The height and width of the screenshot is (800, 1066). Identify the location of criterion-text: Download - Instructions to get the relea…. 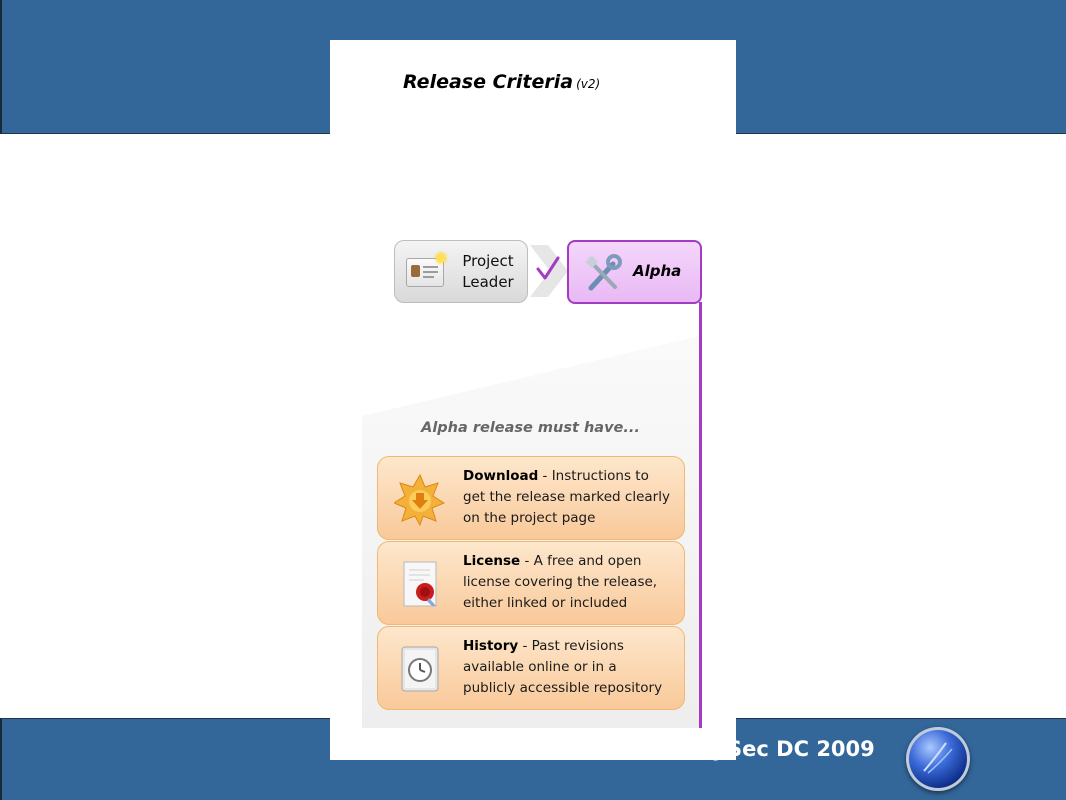
(568, 497).